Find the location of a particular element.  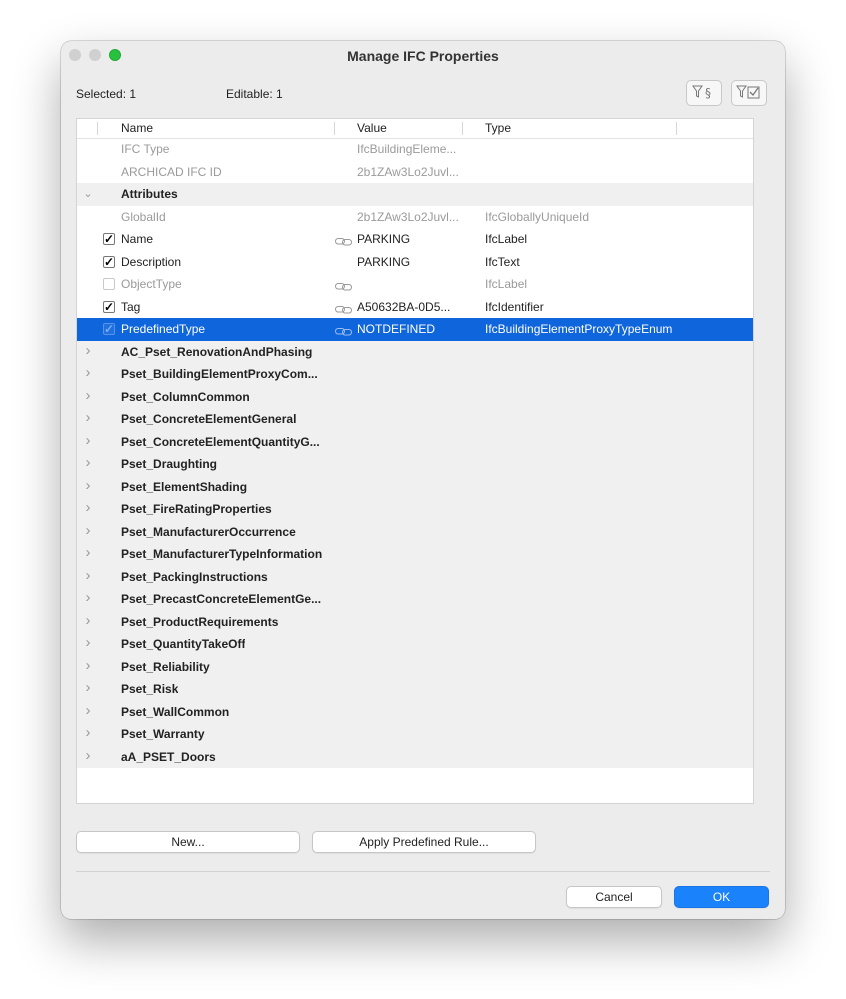

property-set-row: › Pset_ProductRequirements is located at coordinates (415, 621).